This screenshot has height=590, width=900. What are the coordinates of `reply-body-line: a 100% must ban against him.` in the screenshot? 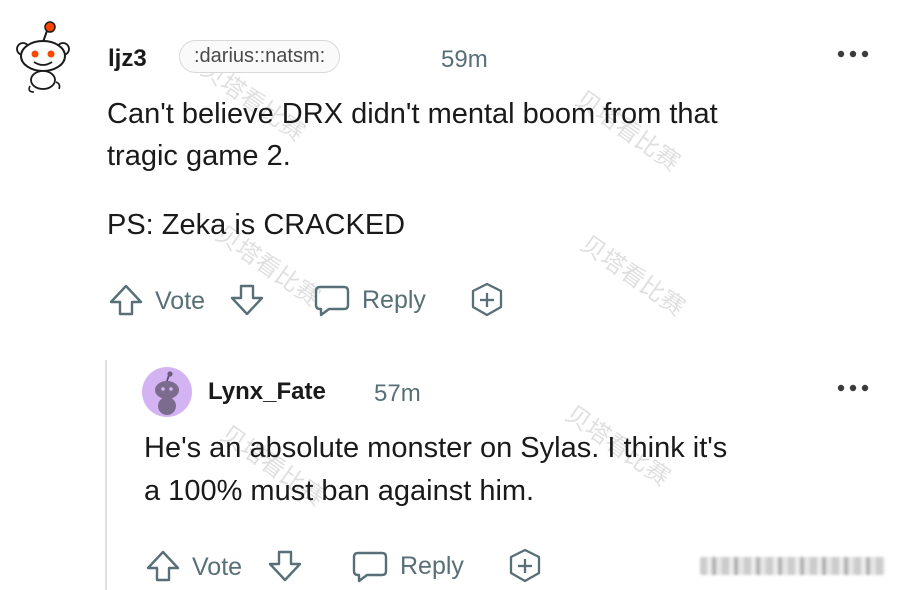 It's located at (339, 491).